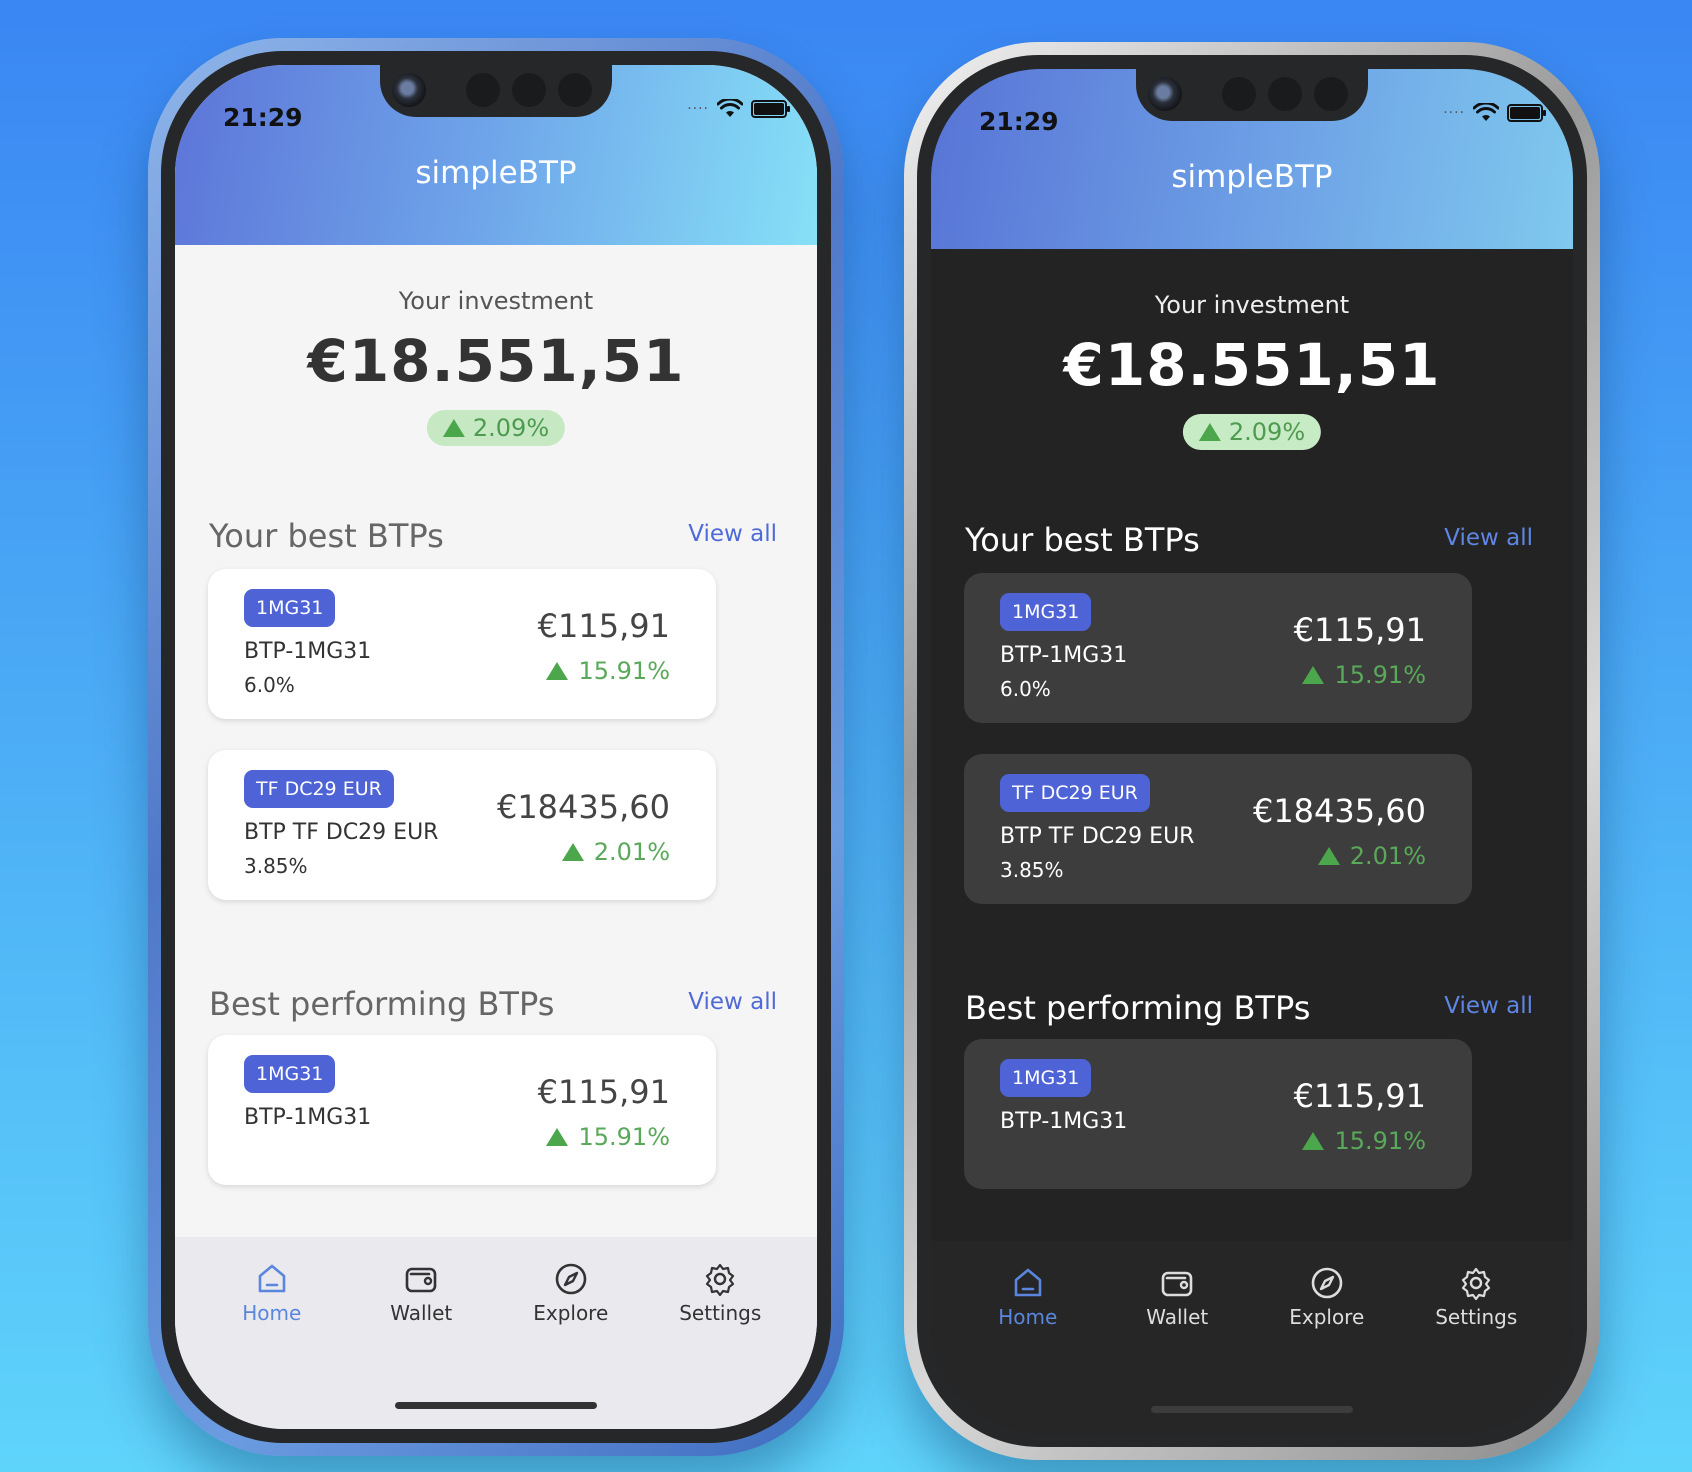  I want to click on wifi-icon, so click(1486, 112).